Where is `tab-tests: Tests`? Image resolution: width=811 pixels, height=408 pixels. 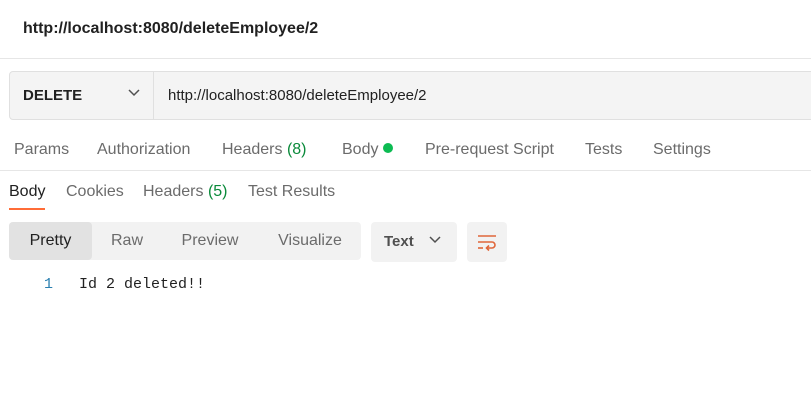 tab-tests: Tests is located at coordinates (603, 150).